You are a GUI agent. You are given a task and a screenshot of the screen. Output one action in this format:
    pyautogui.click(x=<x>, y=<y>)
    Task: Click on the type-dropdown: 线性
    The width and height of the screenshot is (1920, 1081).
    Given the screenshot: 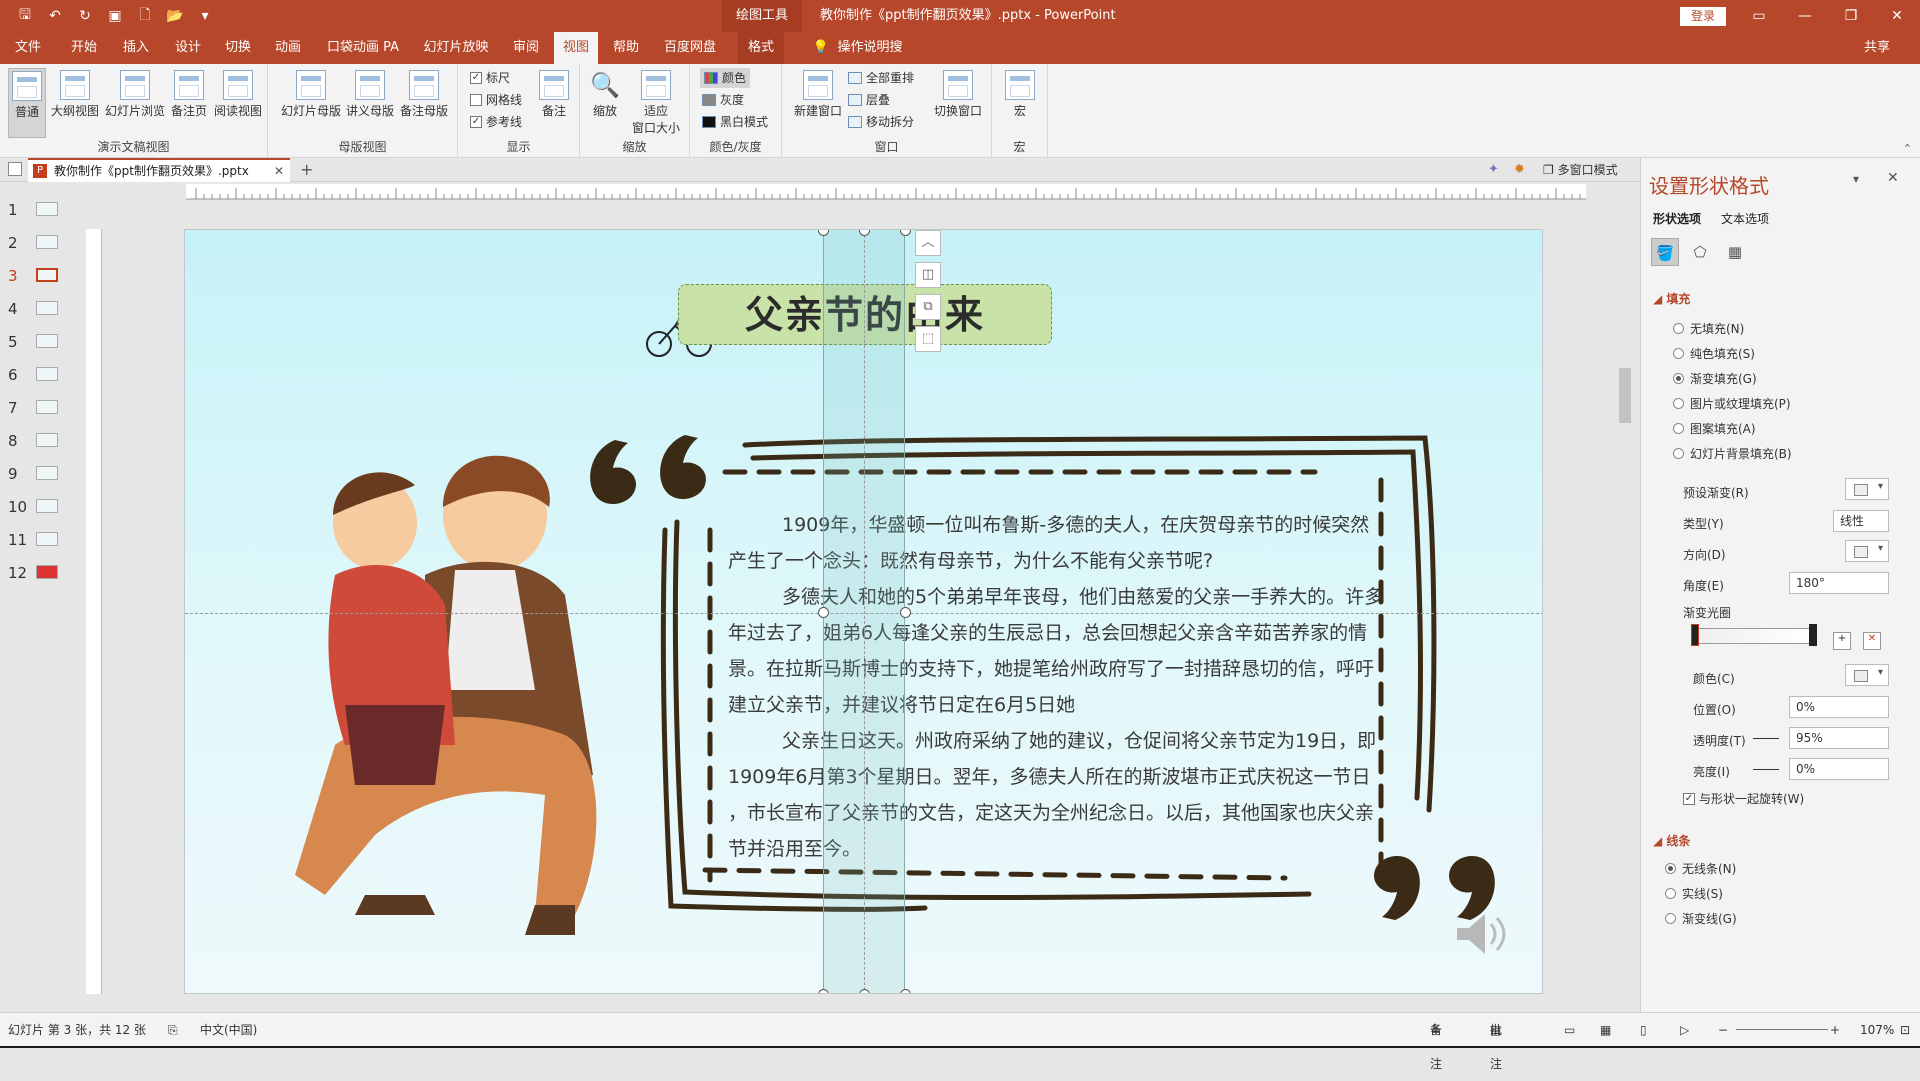 What is the action you would take?
    pyautogui.click(x=1861, y=521)
    